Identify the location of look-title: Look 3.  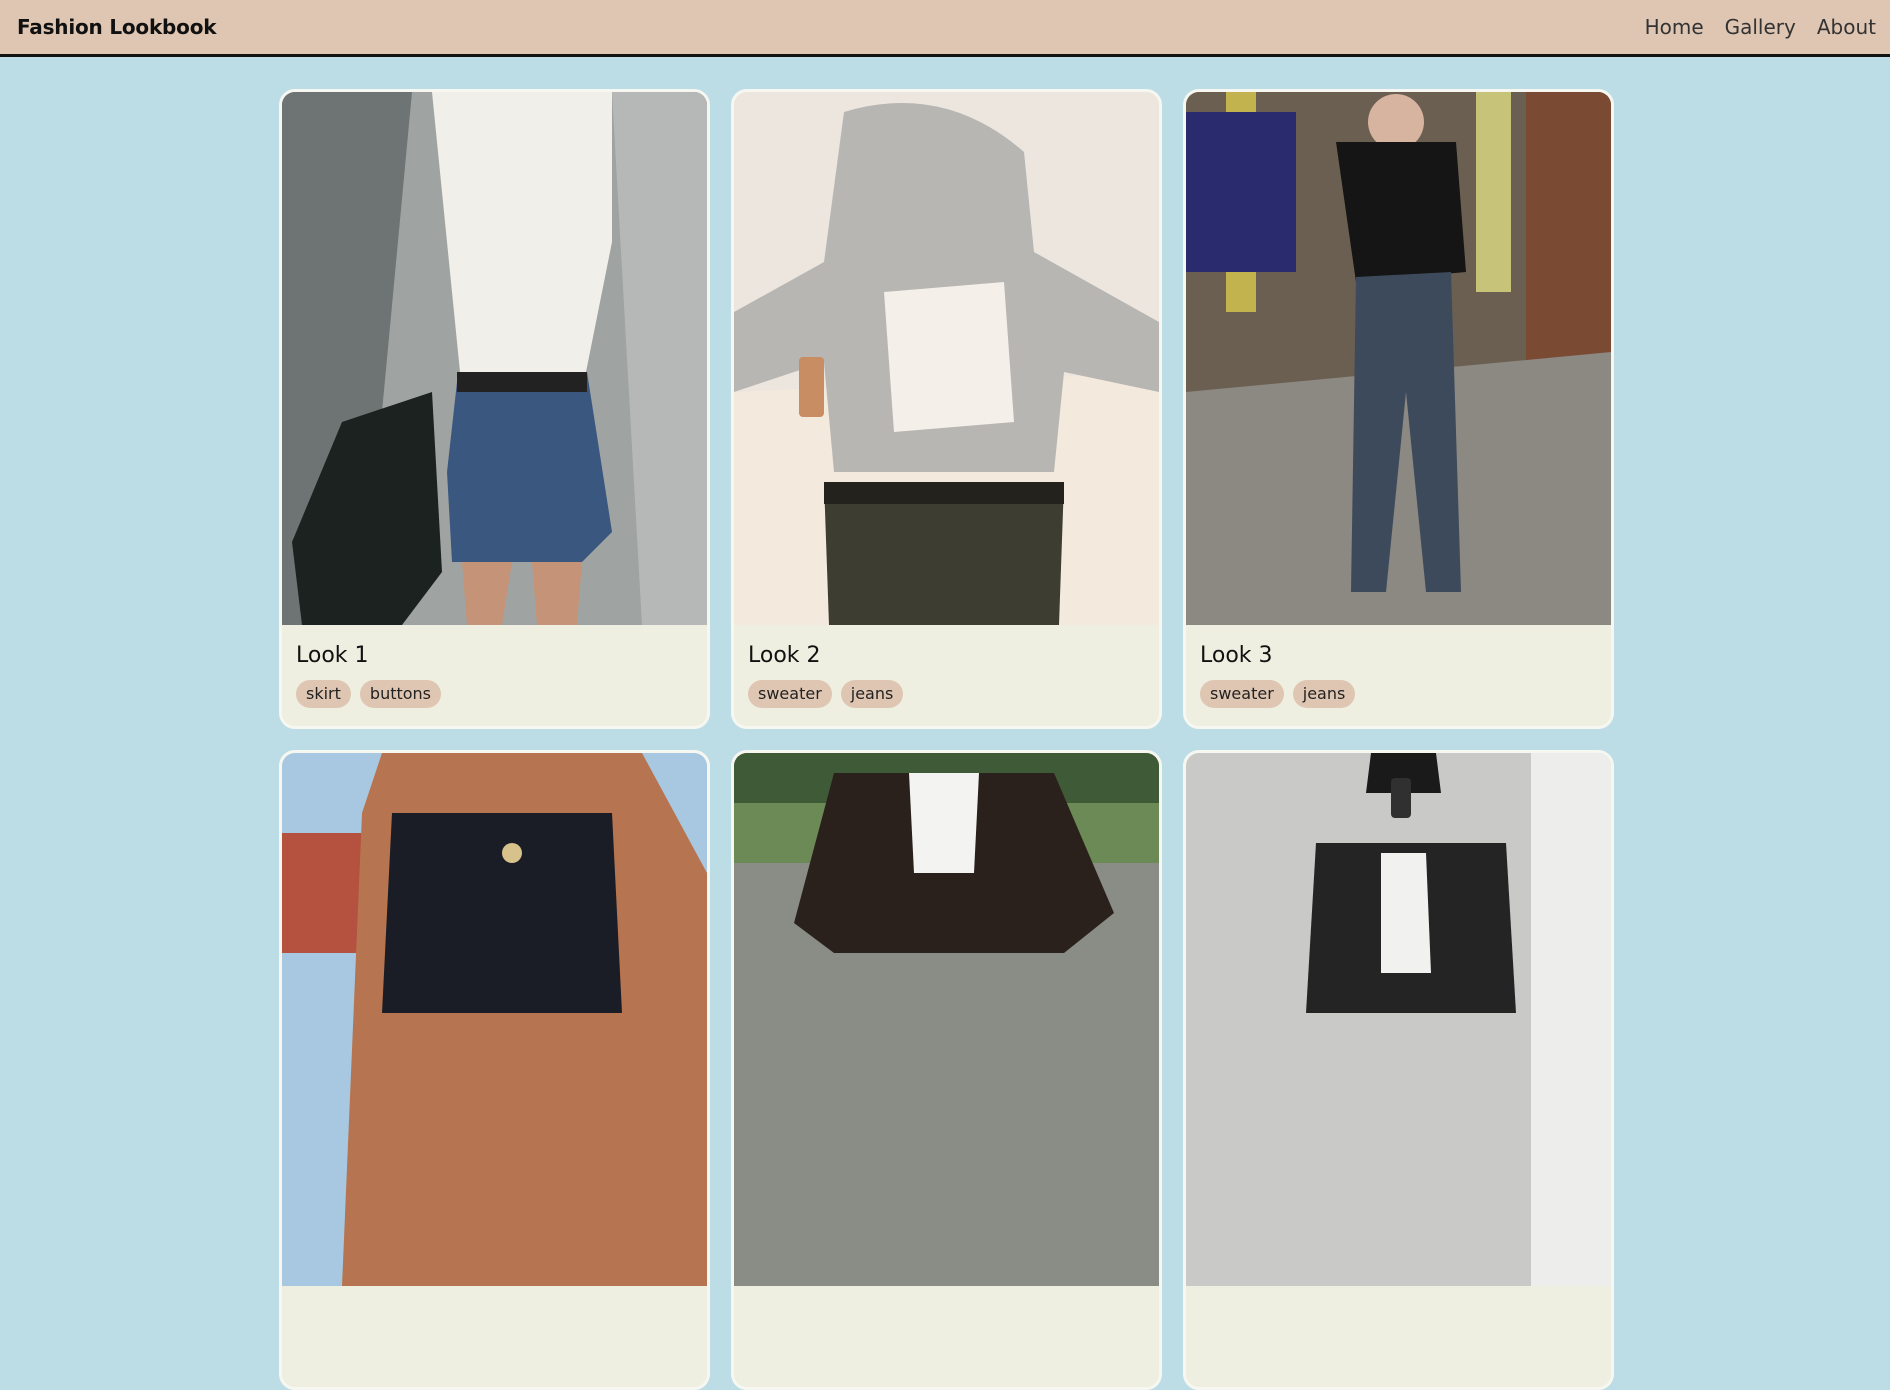
(1236, 655).